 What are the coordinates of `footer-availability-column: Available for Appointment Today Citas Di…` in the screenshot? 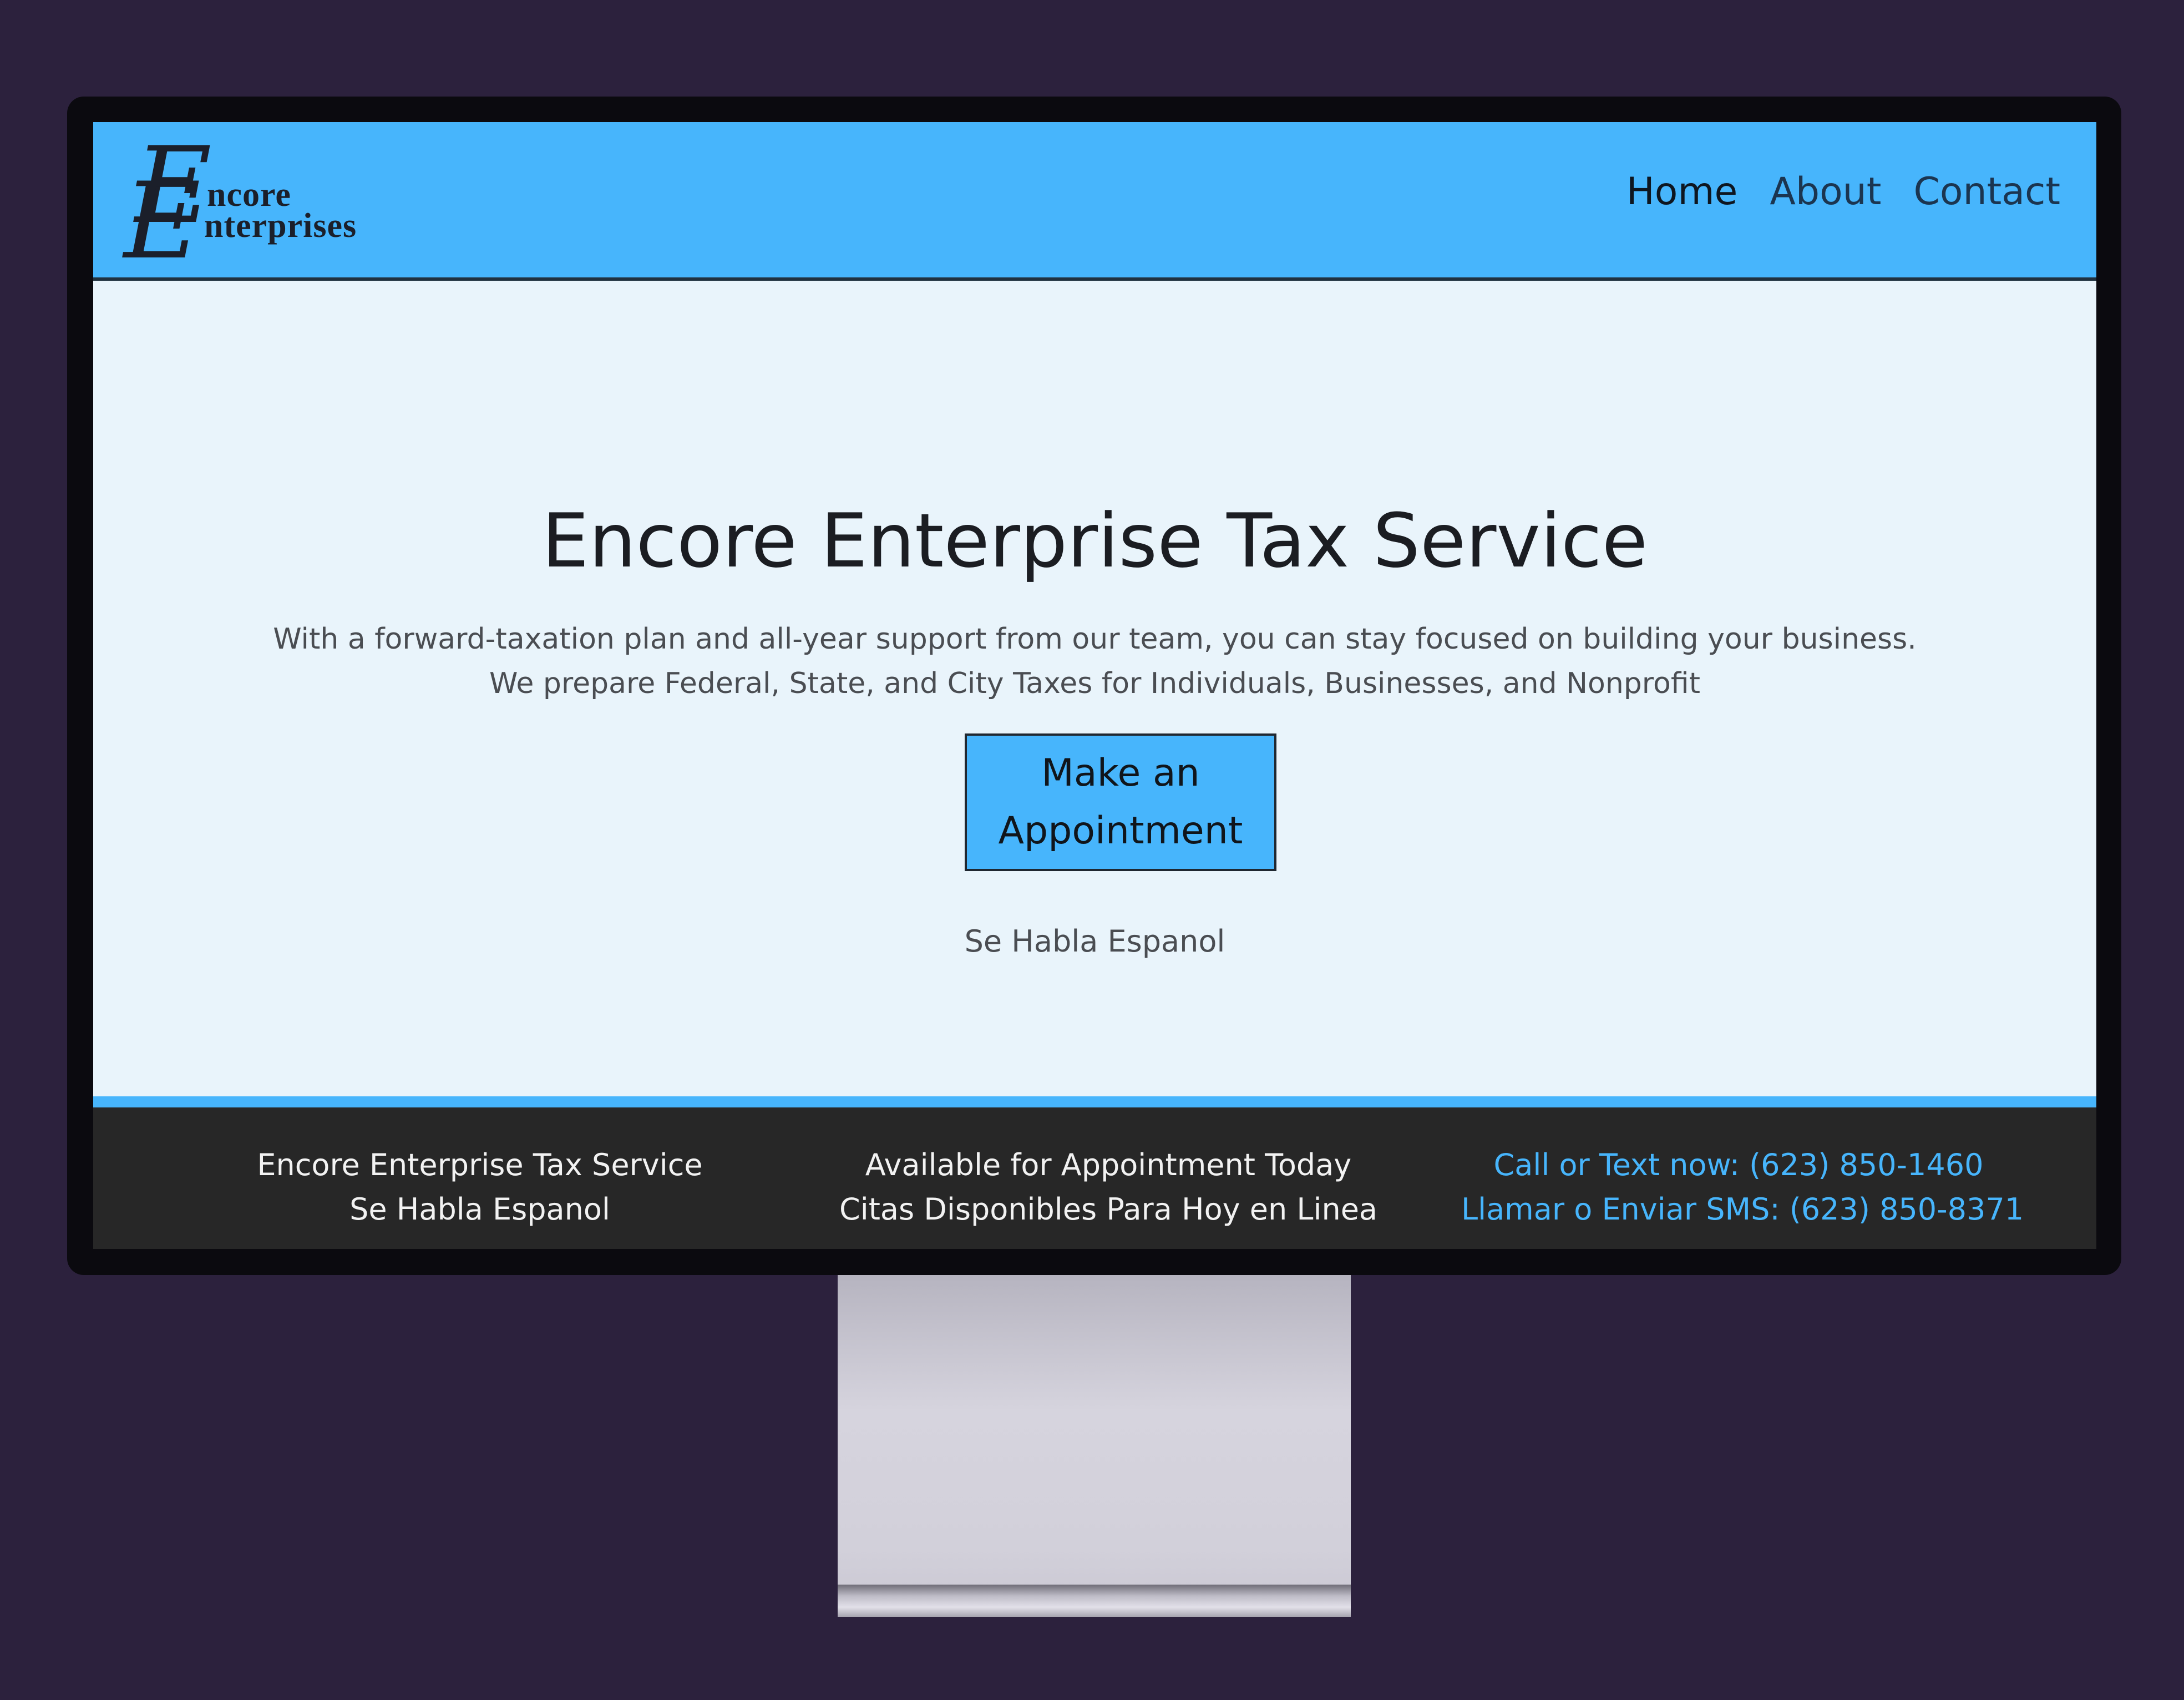 It's located at (1108, 1187).